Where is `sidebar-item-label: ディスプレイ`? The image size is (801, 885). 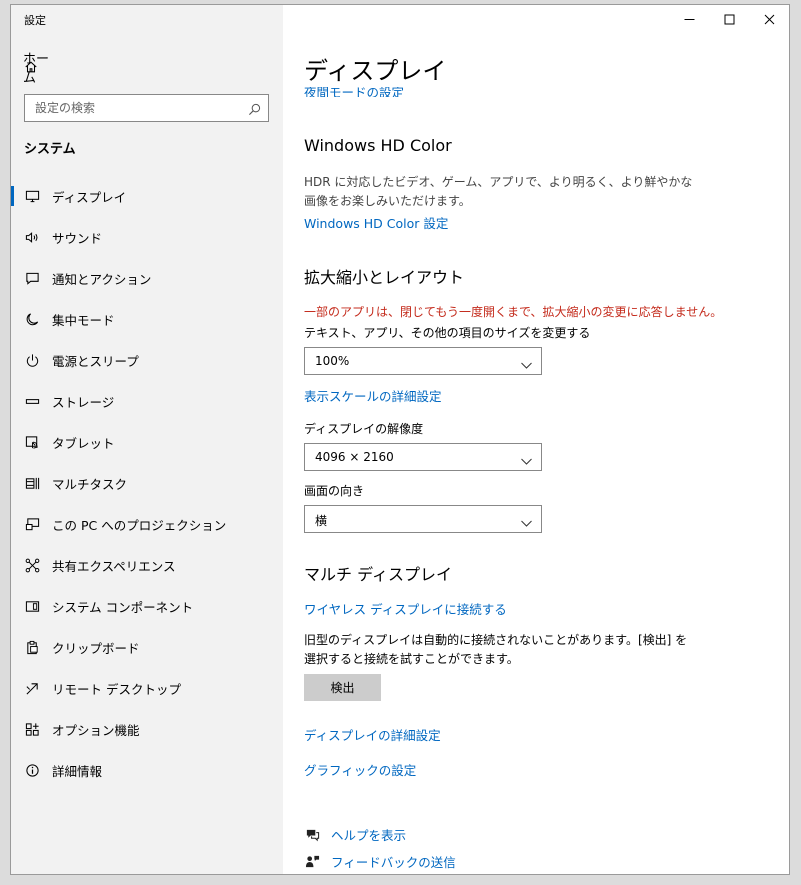 sidebar-item-label: ディスプレイ is located at coordinates (89, 197).